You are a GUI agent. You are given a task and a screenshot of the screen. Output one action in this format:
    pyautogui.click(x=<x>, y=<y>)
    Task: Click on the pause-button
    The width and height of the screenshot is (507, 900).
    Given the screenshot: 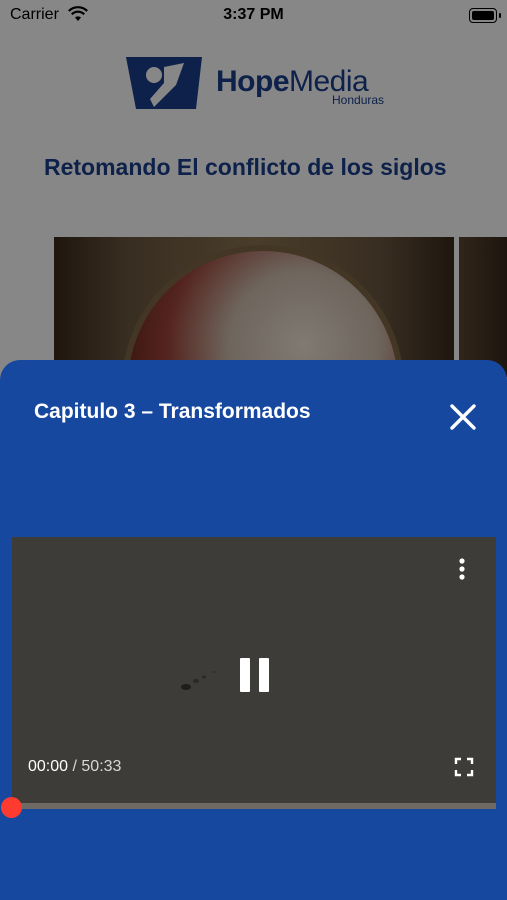 What is the action you would take?
    pyautogui.click(x=256, y=675)
    